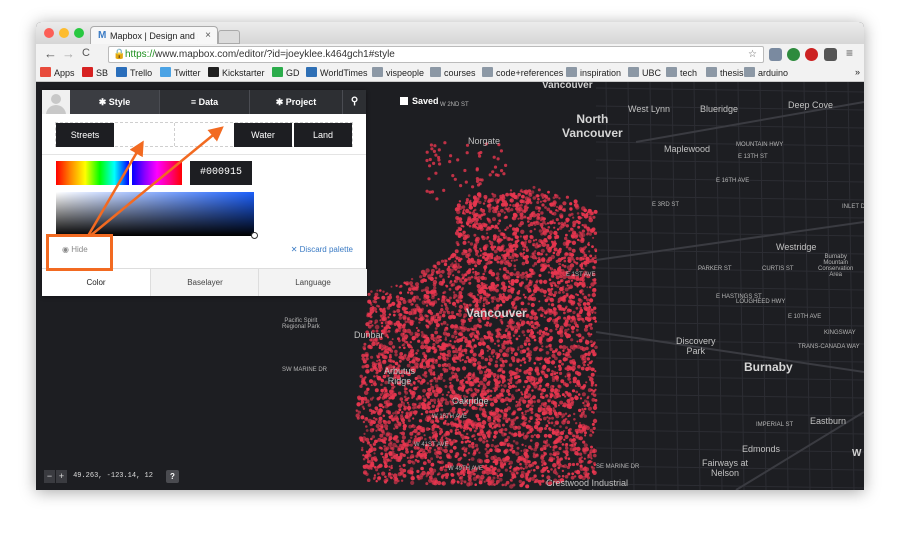 This screenshot has height=542, width=900. I want to click on annotation-arrows, so click(155, 181).